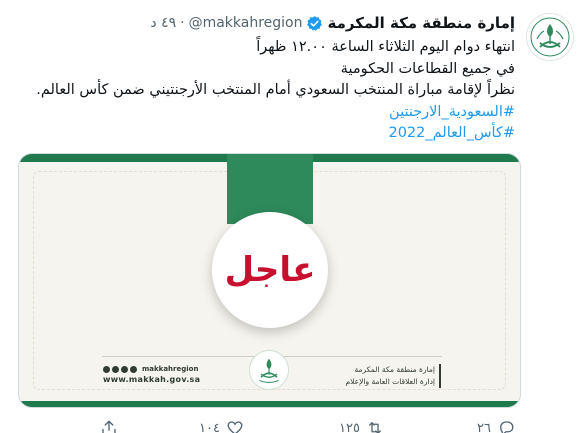 Image resolution: width=581 pixels, height=433 pixels. What do you see at coordinates (265, 113) in the screenshot?
I see `hashtag-link: #السعودية_الارجنتين` at bounding box center [265, 113].